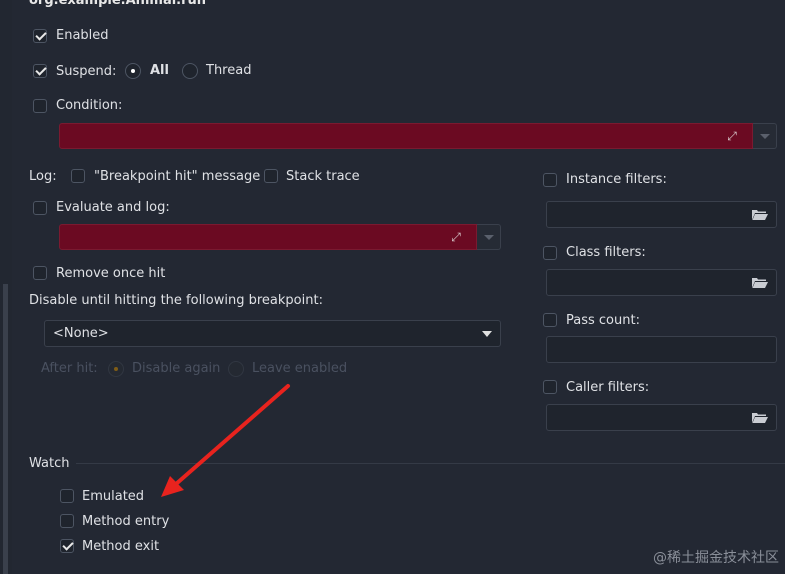 This screenshot has height=574, width=785. Describe the element at coordinates (225, 440) in the screenshot. I see `annotation-arrow` at that location.